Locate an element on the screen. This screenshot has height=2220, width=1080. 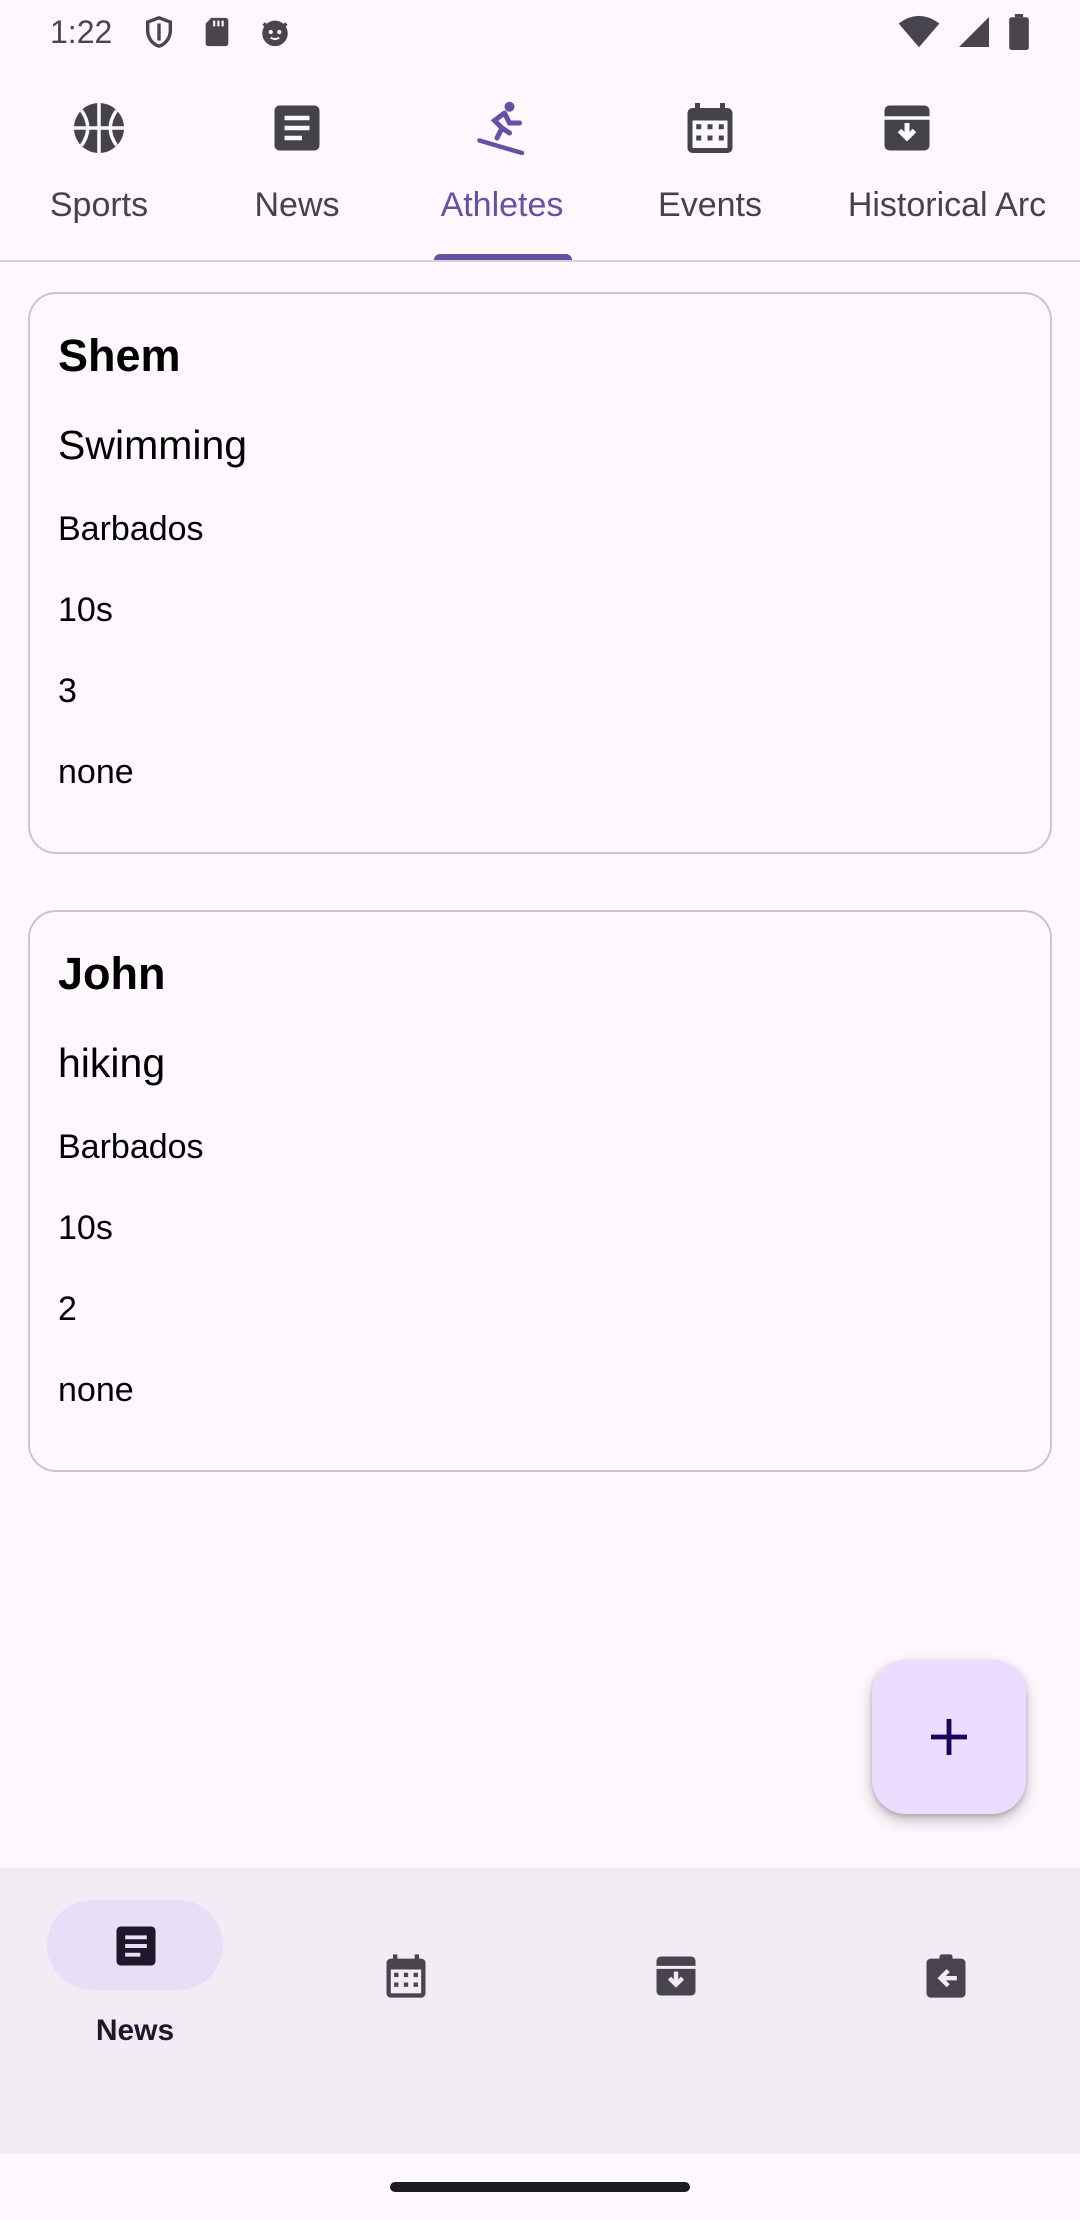
wifi-icon is located at coordinates (919, 31).